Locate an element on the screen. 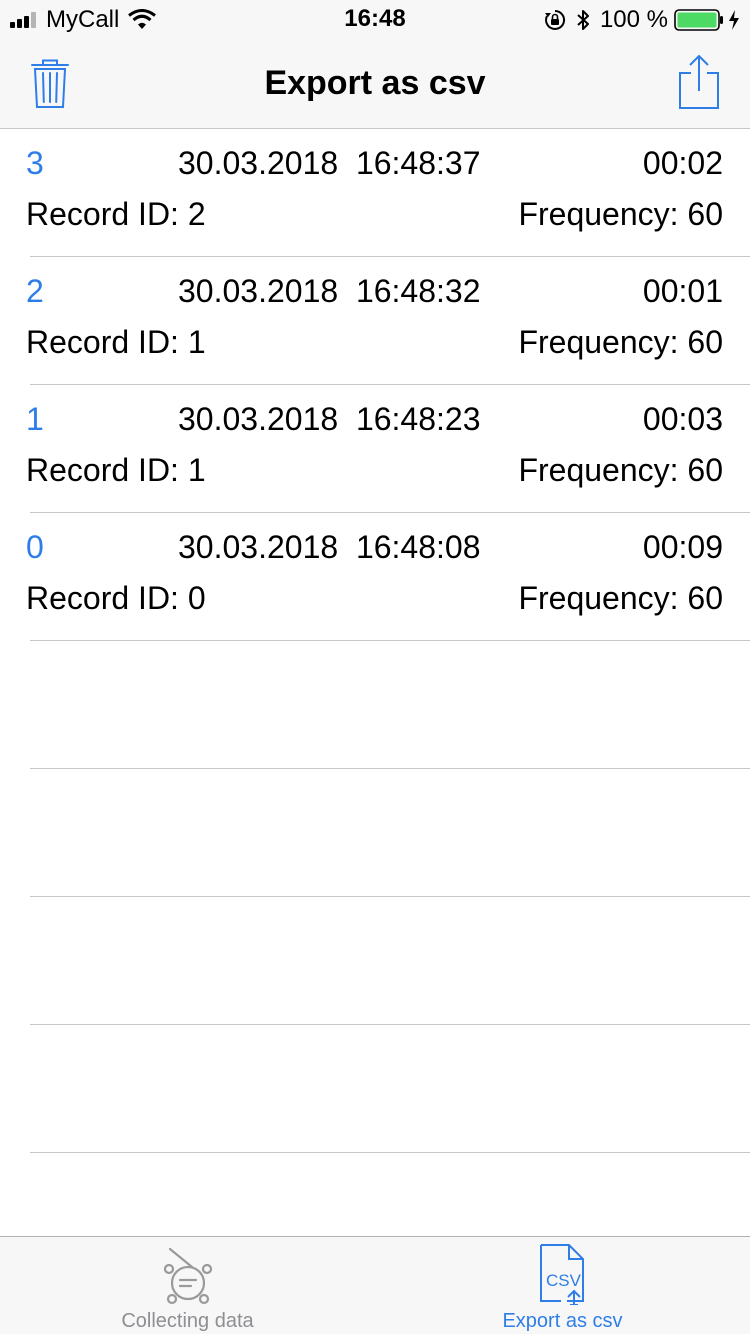 This screenshot has width=750, height=1334. tab-label: Collecting data is located at coordinates (187, 1321).